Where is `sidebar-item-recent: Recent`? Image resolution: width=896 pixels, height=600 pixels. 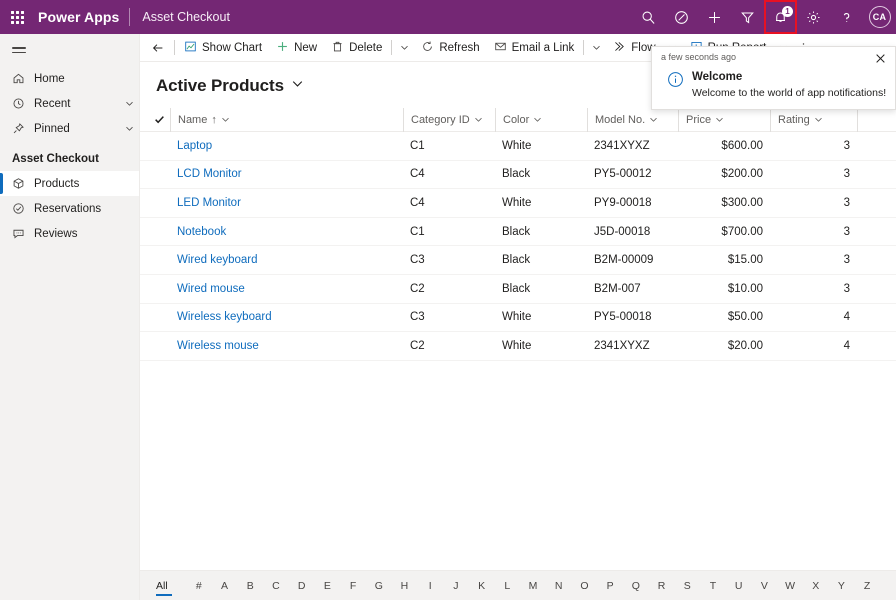 sidebar-item-recent: Recent is located at coordinates (69, 103).